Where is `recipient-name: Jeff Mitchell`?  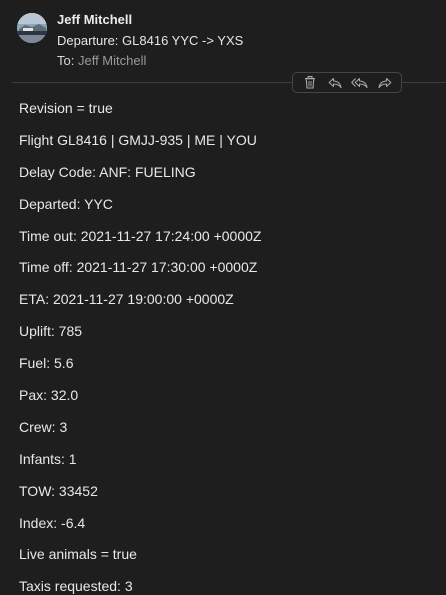 recipient-name: Jeff Mitchell is located at coordinates (112, 60).